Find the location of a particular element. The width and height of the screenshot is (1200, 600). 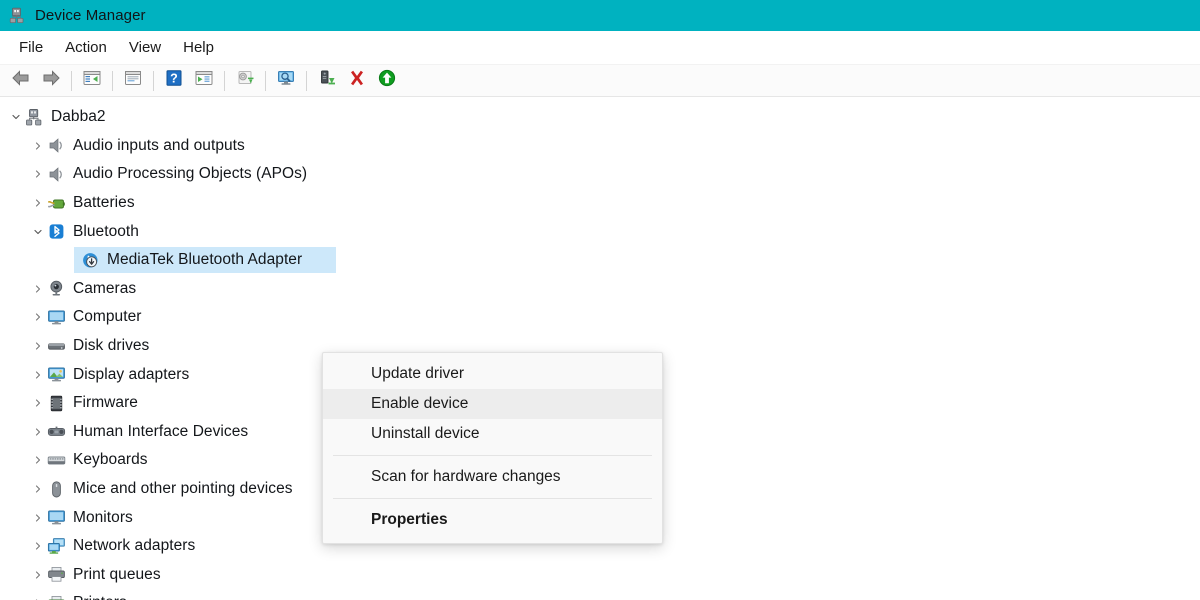

tree-label: MediaTek Bluetooth Adapter is located at coordinates (205, 260).